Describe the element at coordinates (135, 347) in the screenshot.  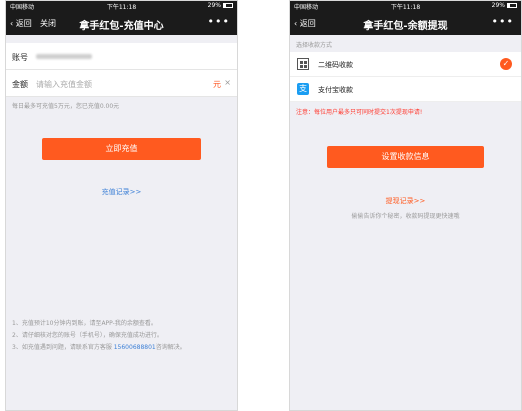
I see `service-phone-link: 15600688801` at that location.